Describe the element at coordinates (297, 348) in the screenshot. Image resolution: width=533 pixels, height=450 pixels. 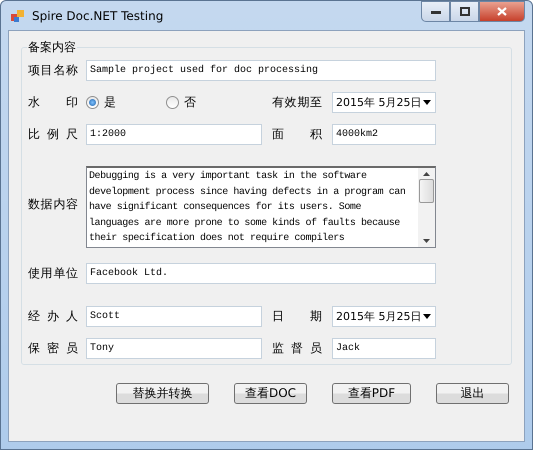
I see `field-label: 监 督 员` at that location.